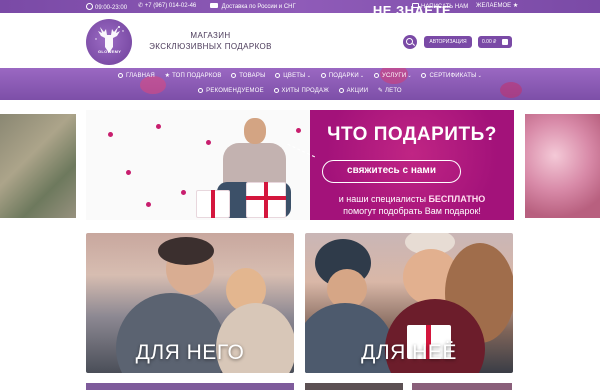 The height and width of the screenshot is (390, 600). What do you see at coordinates (381, 91) in the screenshot?
I see `summer-icon: ✎` at bounding box center [381, 91].